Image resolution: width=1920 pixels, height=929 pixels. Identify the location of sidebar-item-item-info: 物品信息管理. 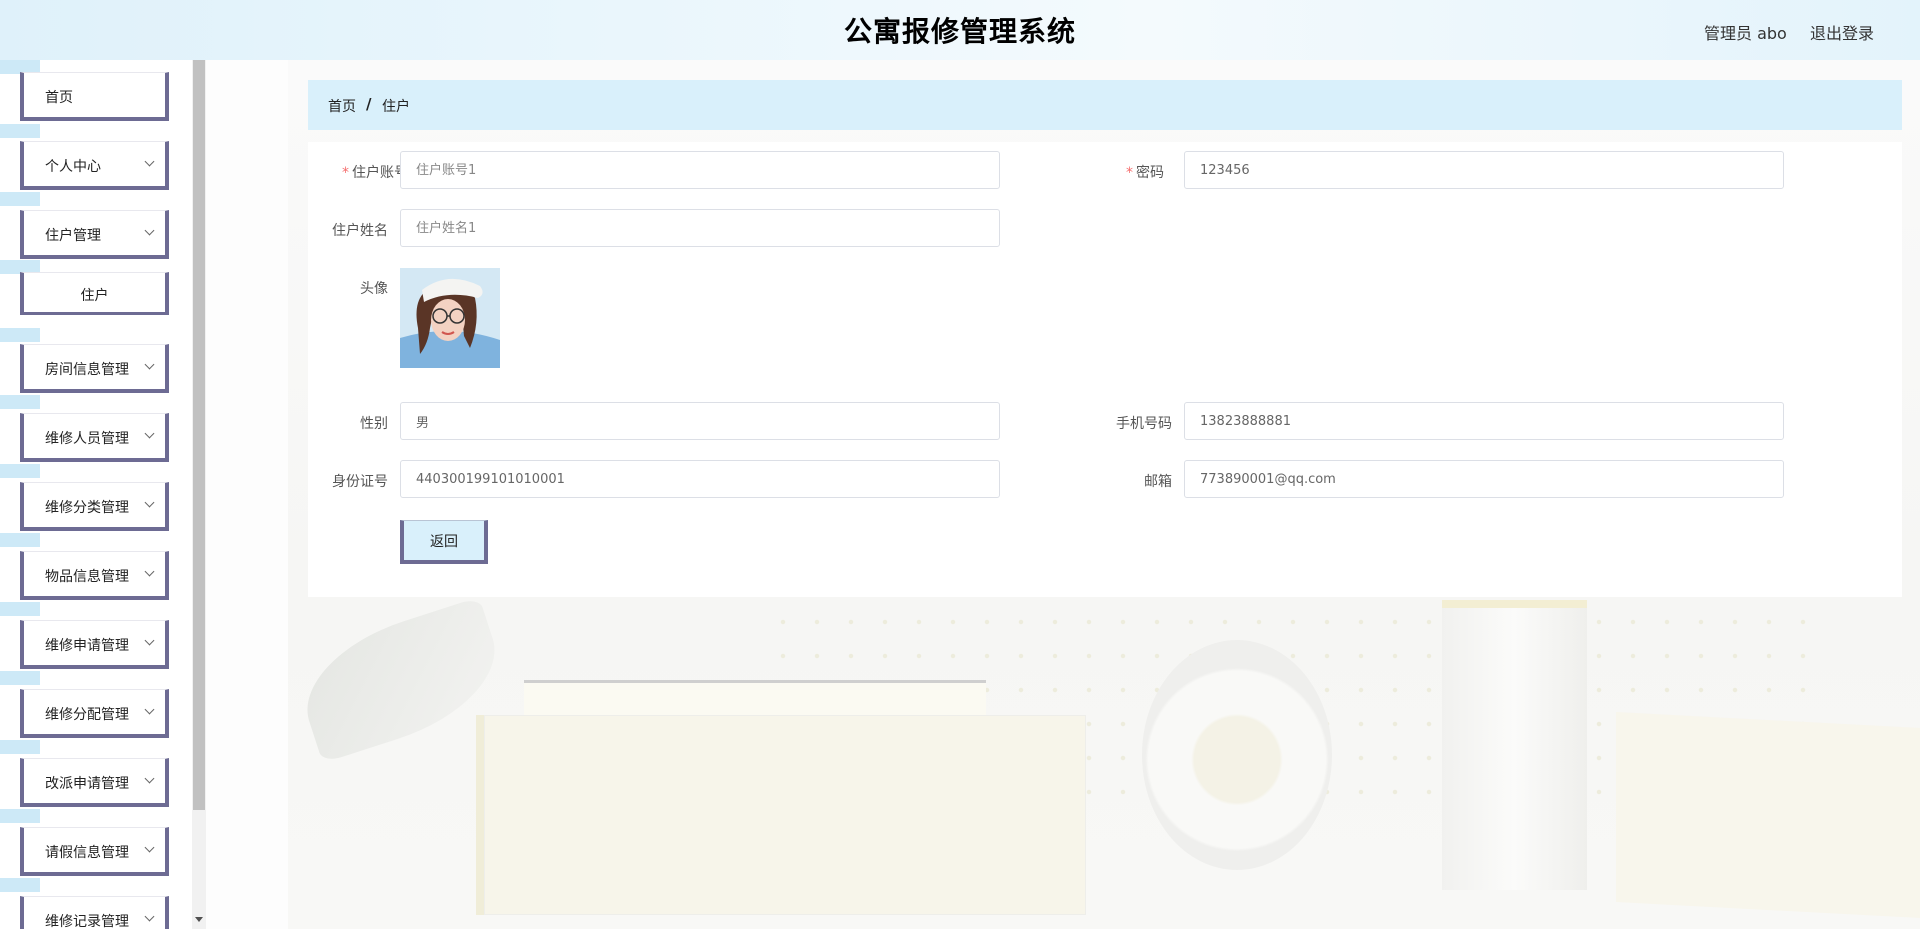
(94, 575).